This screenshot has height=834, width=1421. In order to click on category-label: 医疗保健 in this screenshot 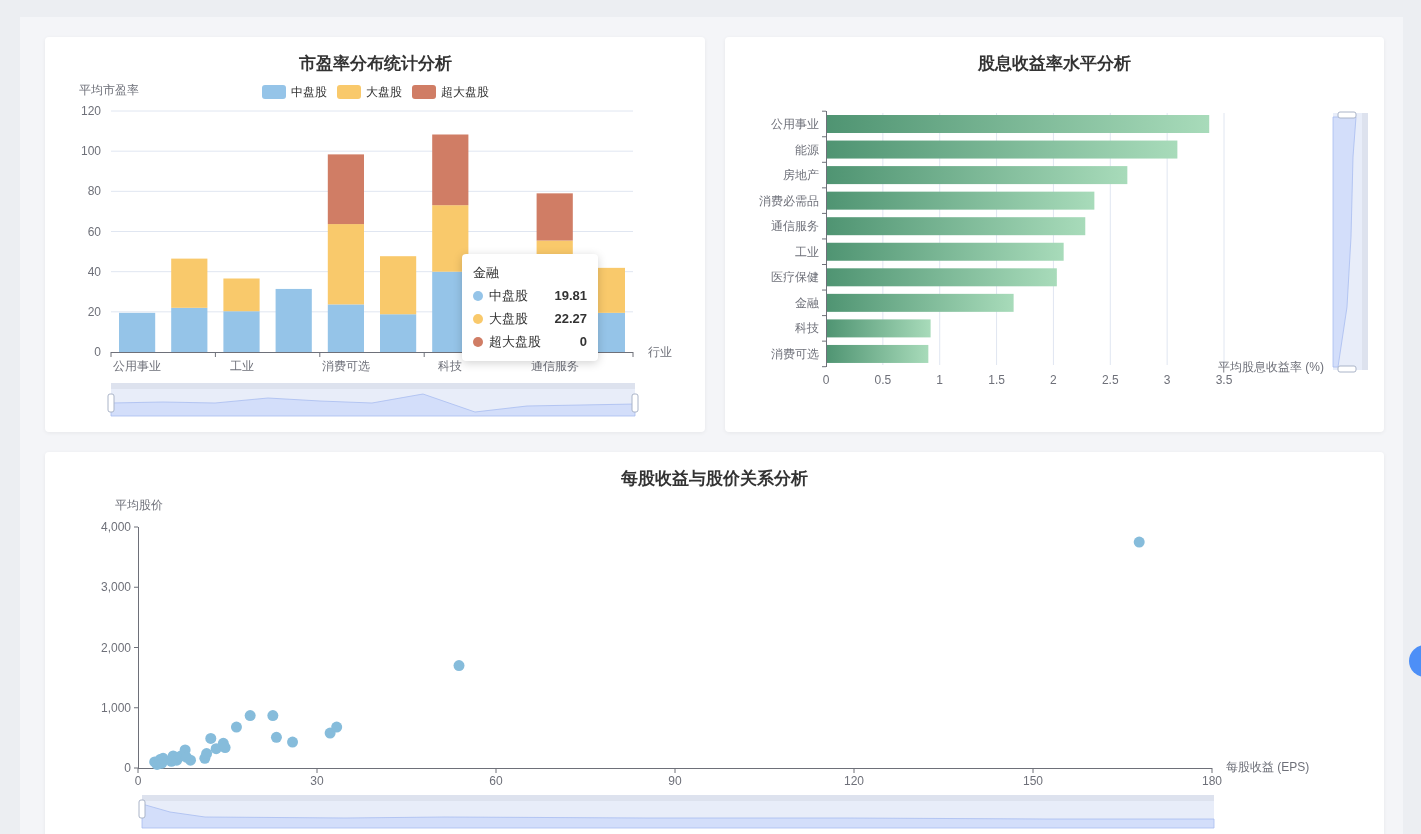, I will do `click(795, 277)`.